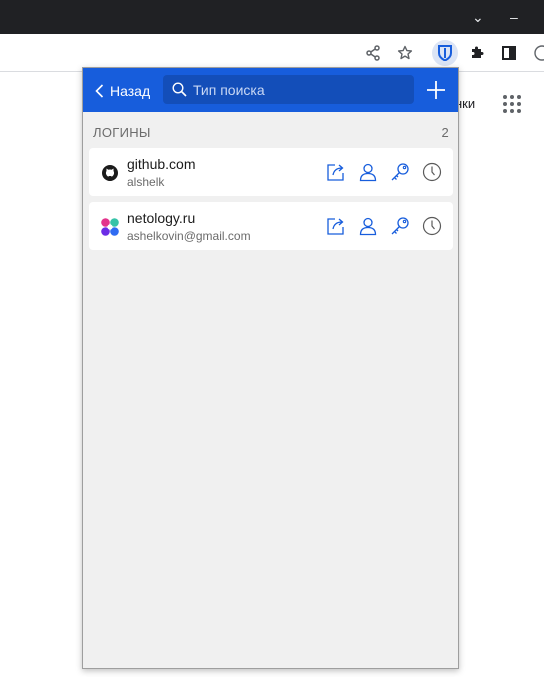  Describe the element at coordinates (271, 132) in the screenshot. I see `logins-section-header: ЛОГИНЫ 2` at that location.